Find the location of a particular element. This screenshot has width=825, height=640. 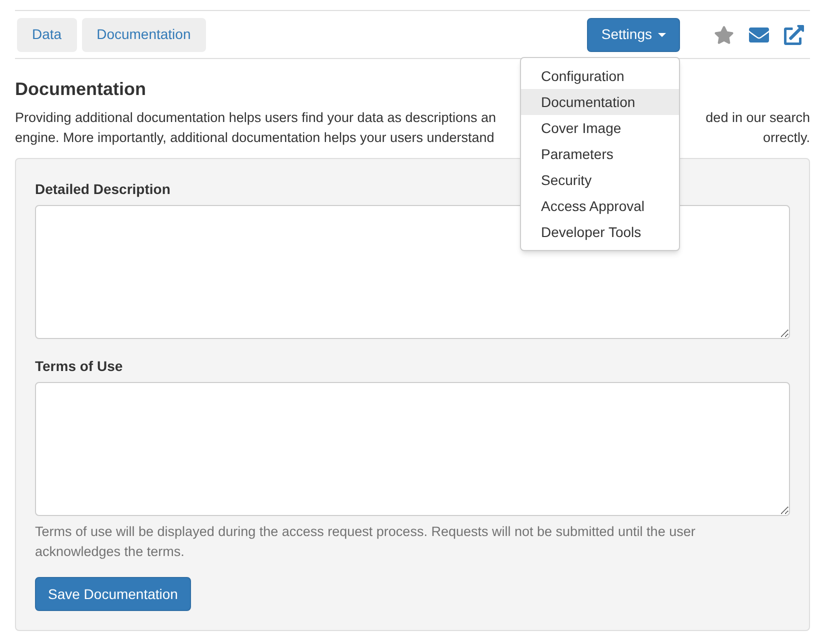

menu-item: Configuration is located at coordinates (600, 76).